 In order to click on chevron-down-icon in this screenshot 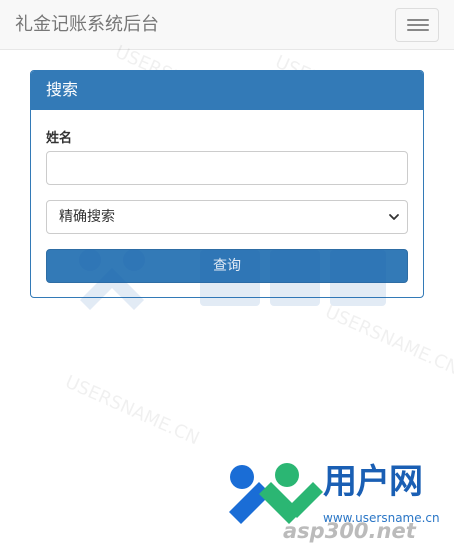, I will do `click(394, 217)`.